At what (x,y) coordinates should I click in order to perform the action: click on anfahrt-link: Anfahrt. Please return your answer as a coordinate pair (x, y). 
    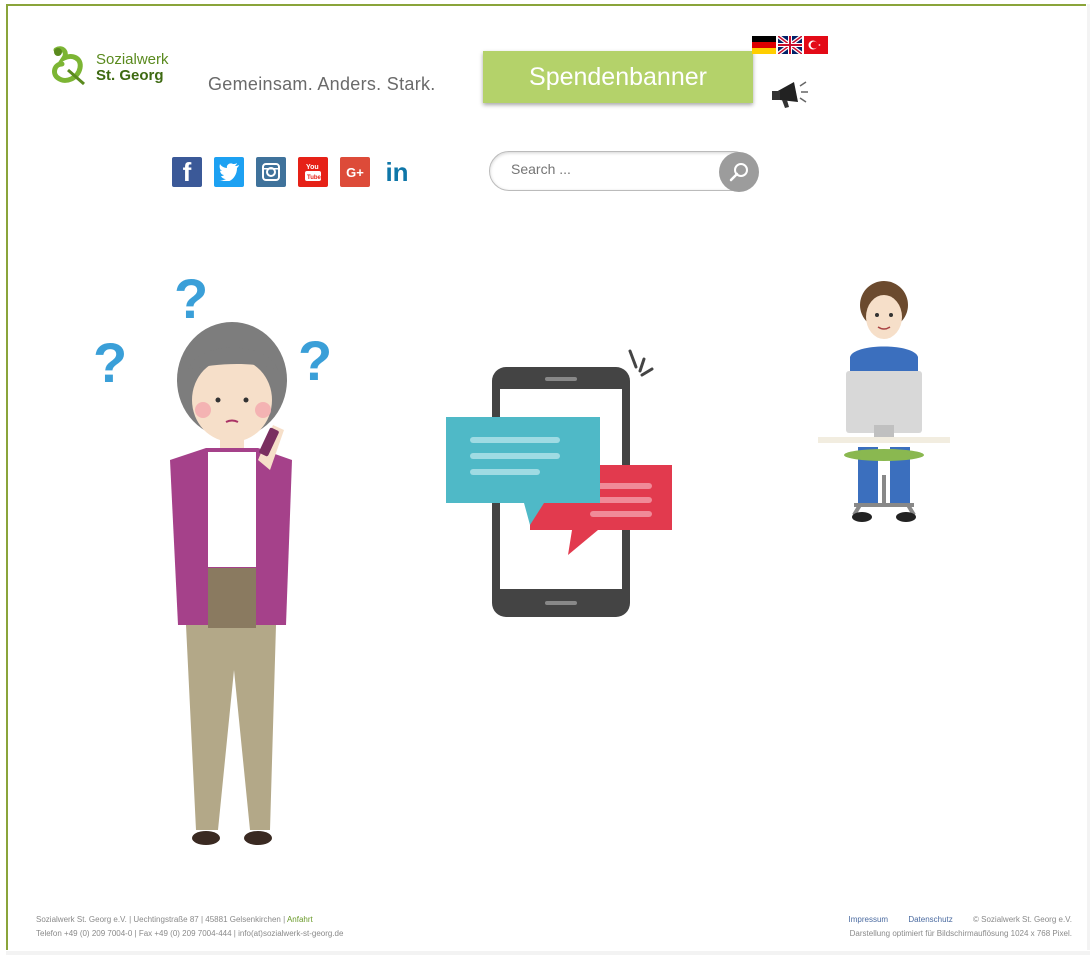
    Looking at the image, I should click on (300, 919).